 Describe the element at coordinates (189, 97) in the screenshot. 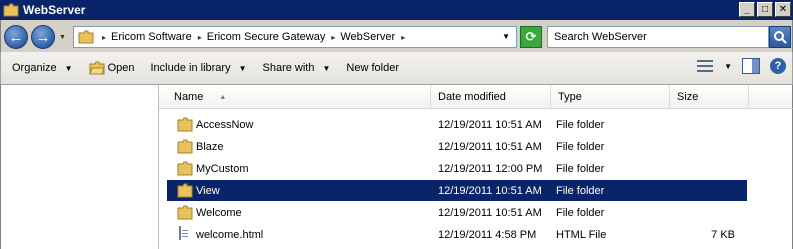

I see `column-name-label: Name` at that location.